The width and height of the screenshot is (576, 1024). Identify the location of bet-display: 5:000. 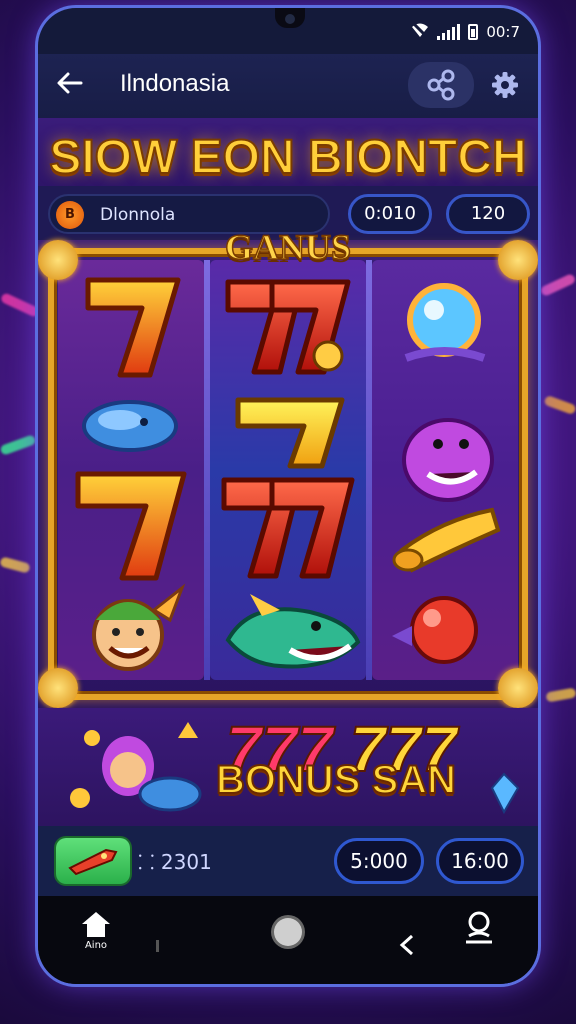
(379, 861).